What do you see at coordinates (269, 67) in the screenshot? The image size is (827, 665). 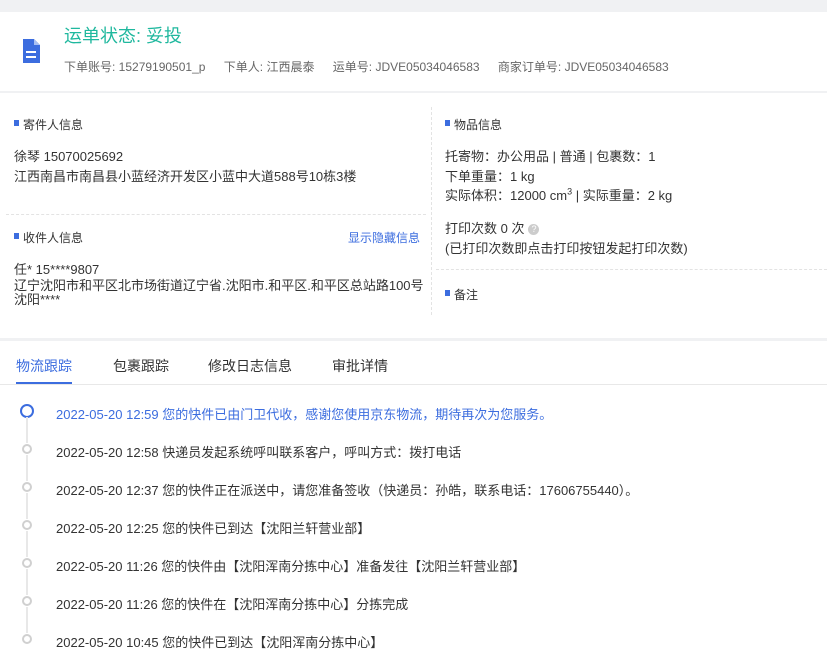 I see `order-person: 下单人: 江西晨泰` at bounding box center [269, 67].